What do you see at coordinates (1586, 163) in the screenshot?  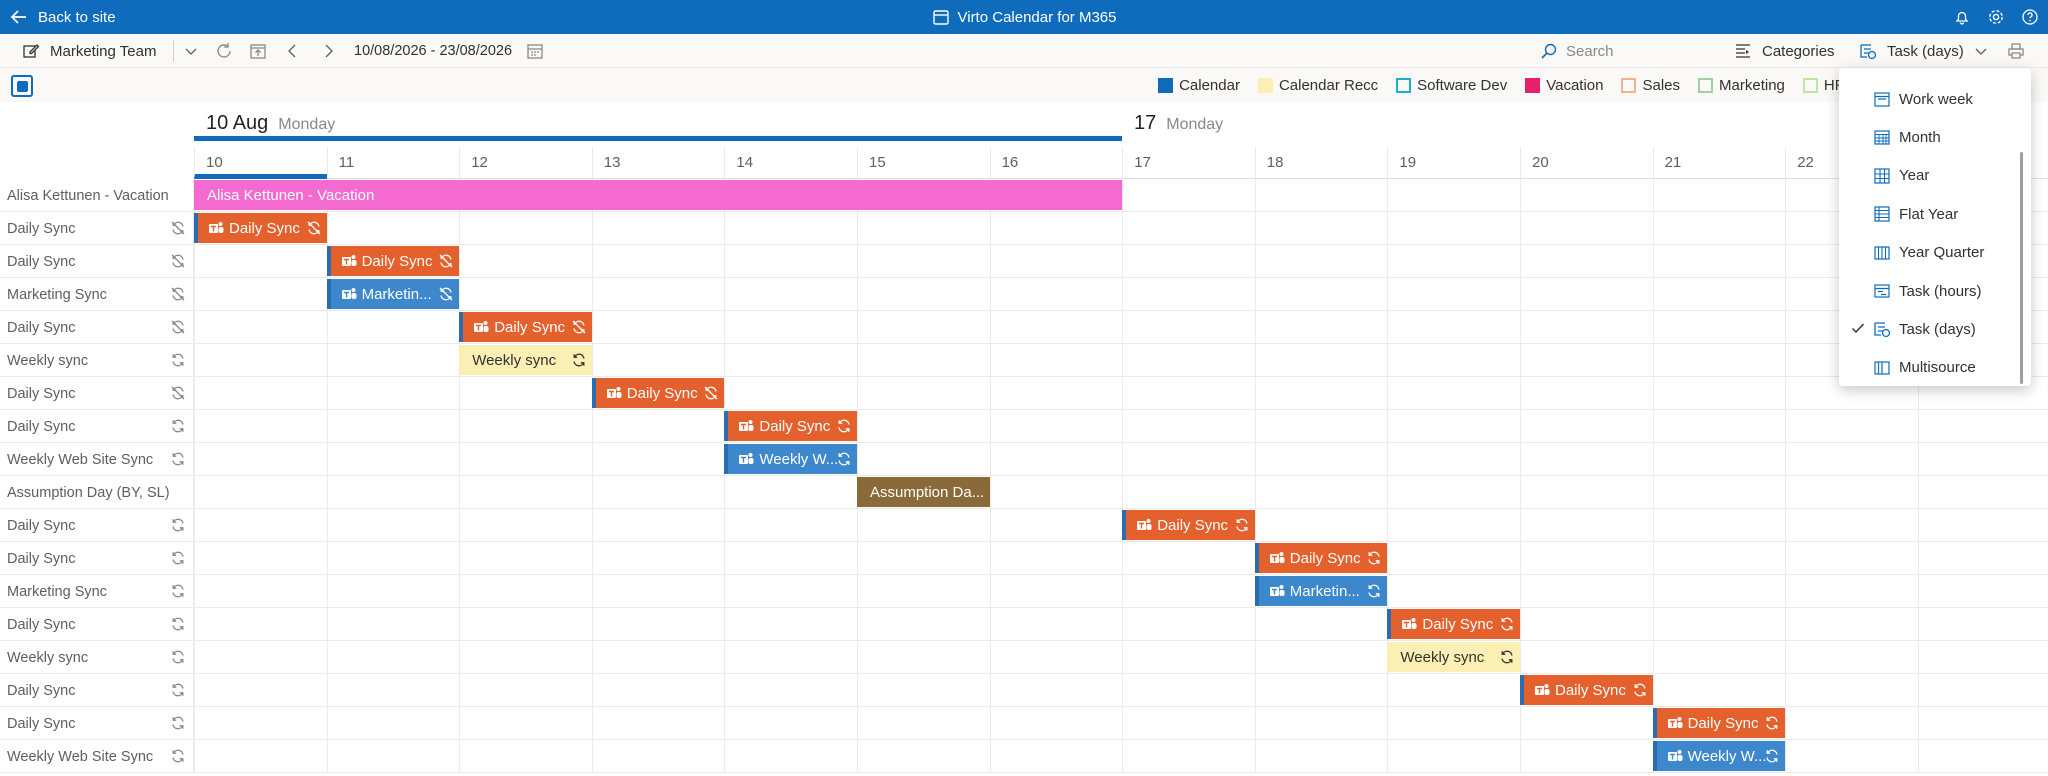 I see `day-header: 20` at bounding box center [1586, 163].